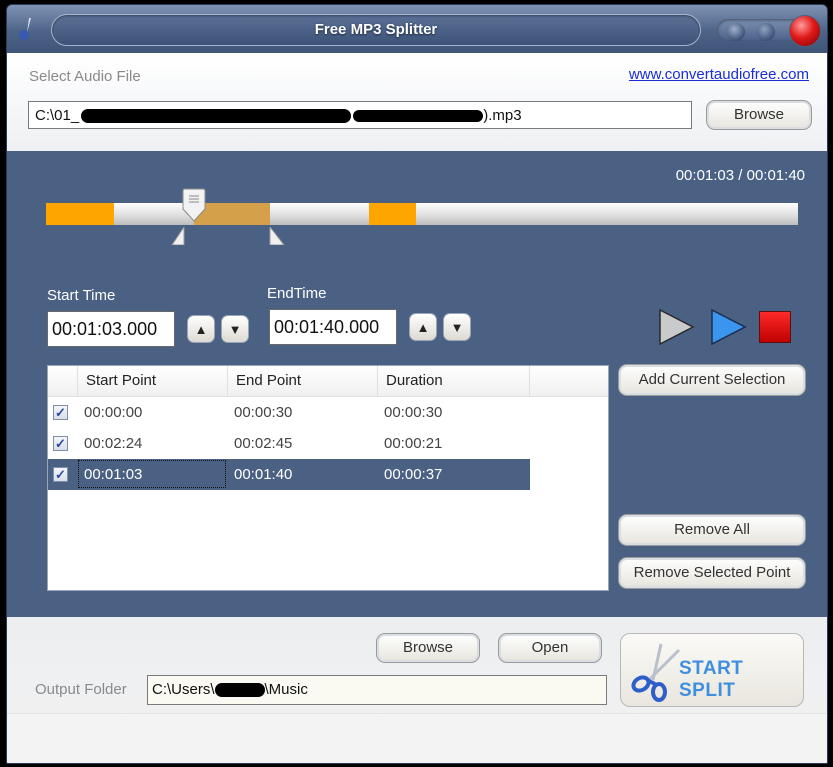 The height and width of the screenshot is (767, 833). I want to click on end-marker-handle, so click(278, 236).